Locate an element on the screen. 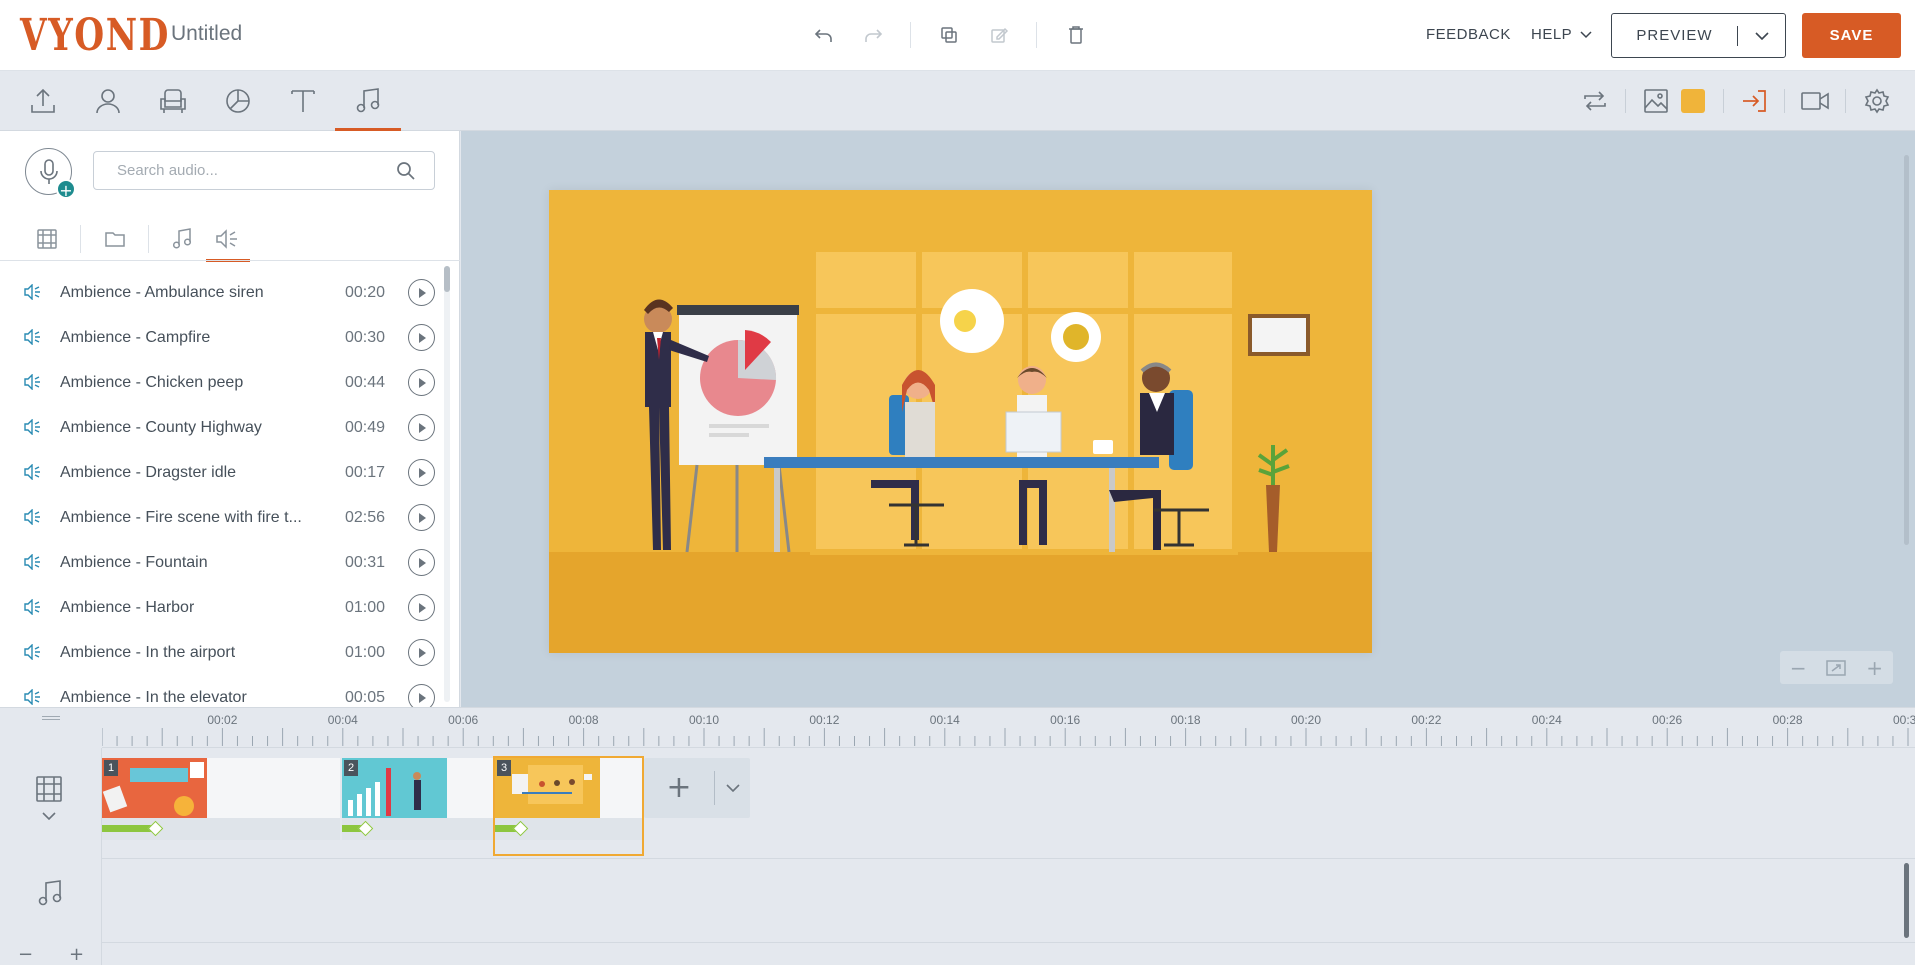  swap-icon is located at coordinates (1595, 101).